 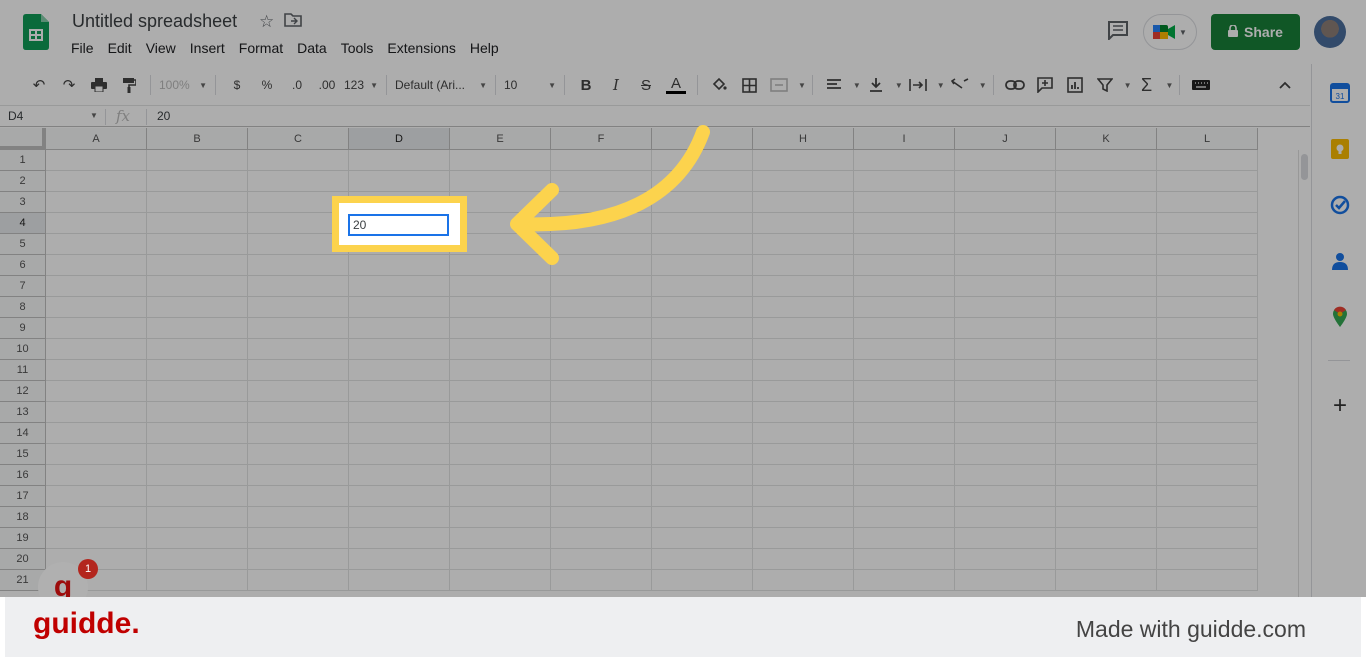 What do you see at coordinates (86, 623) in the screenshot?
I see `guidde-logo: guidde.` at bounding box center [86, 623].